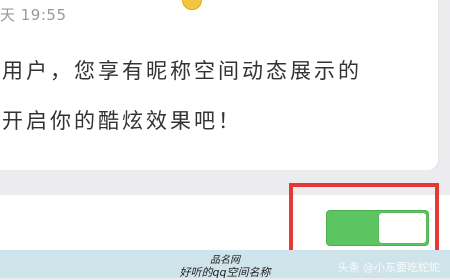 The image size is (450, 280). What do you see at coordinates (33, 15) in the screenshot?
I see `message-timestamp: 天 19:55` at bounding box center [33, 15].